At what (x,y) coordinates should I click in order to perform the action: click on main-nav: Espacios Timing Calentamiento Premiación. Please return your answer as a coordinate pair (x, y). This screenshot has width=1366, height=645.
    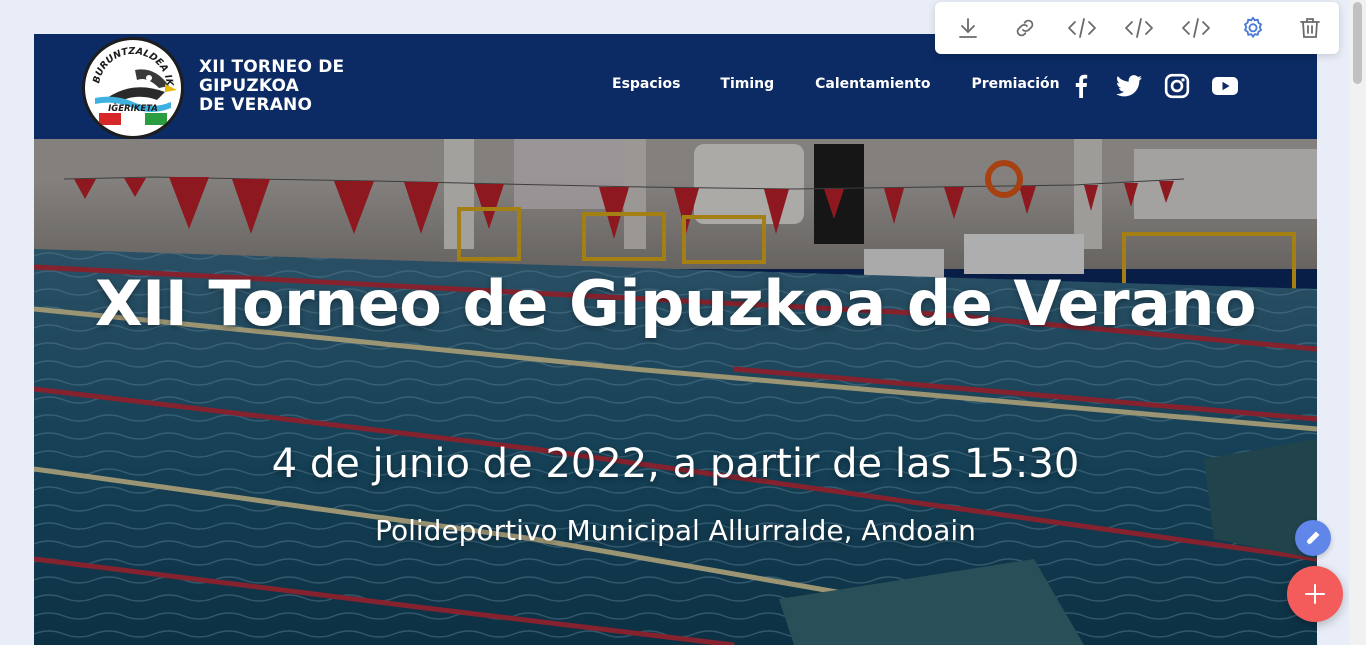
    Looking at the image, I should click on (856, 84).